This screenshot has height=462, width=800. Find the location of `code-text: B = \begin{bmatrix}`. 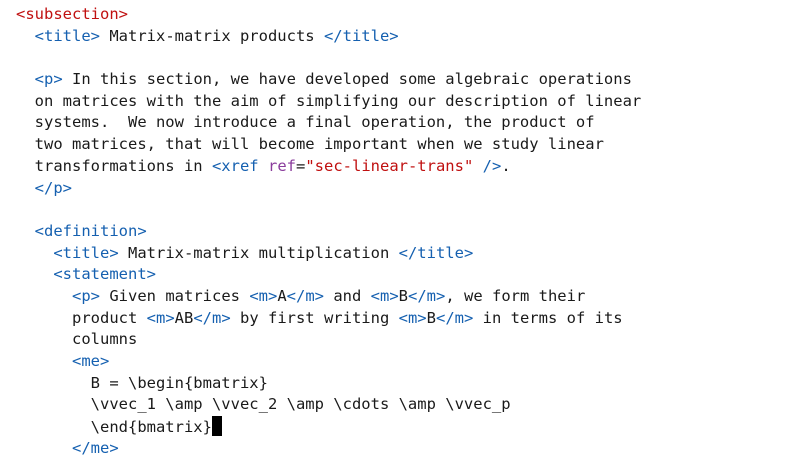

code-text: B = \begin{bmatrix} is located at coordinates (142, 382).